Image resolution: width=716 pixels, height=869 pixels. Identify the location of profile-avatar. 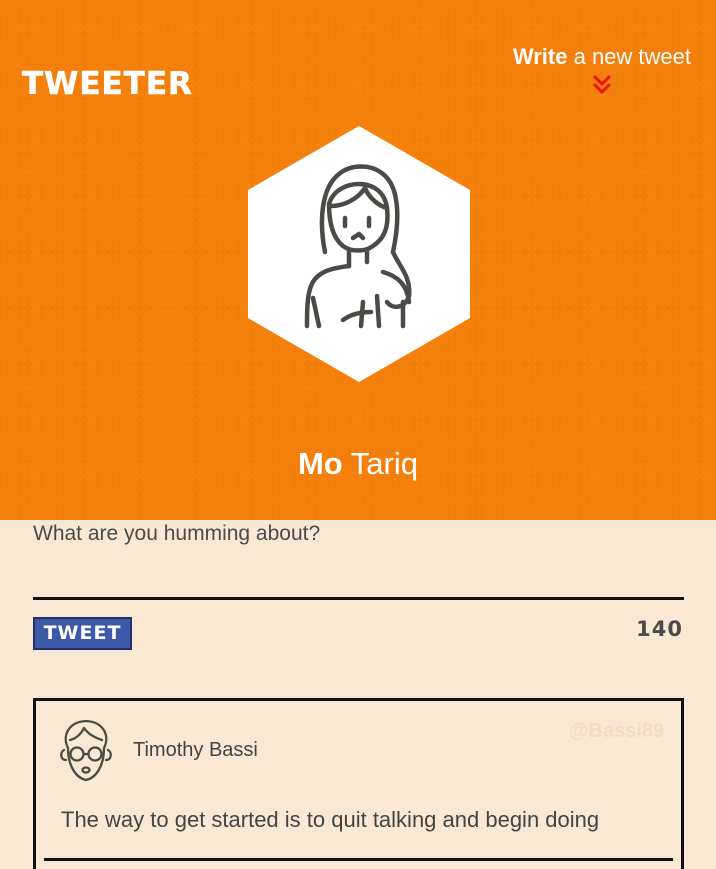
(359, 254).